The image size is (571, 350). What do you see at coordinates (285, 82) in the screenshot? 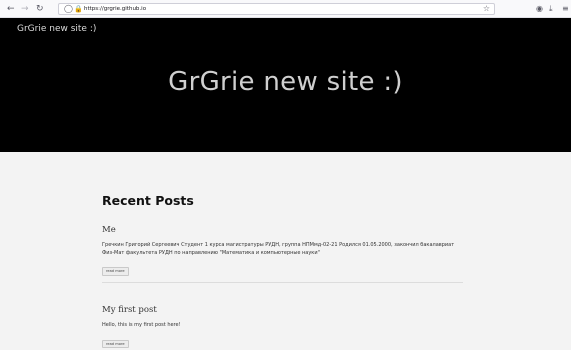
I see `hero-title: GrGrie new site :)` at bounding box center [285, 82].